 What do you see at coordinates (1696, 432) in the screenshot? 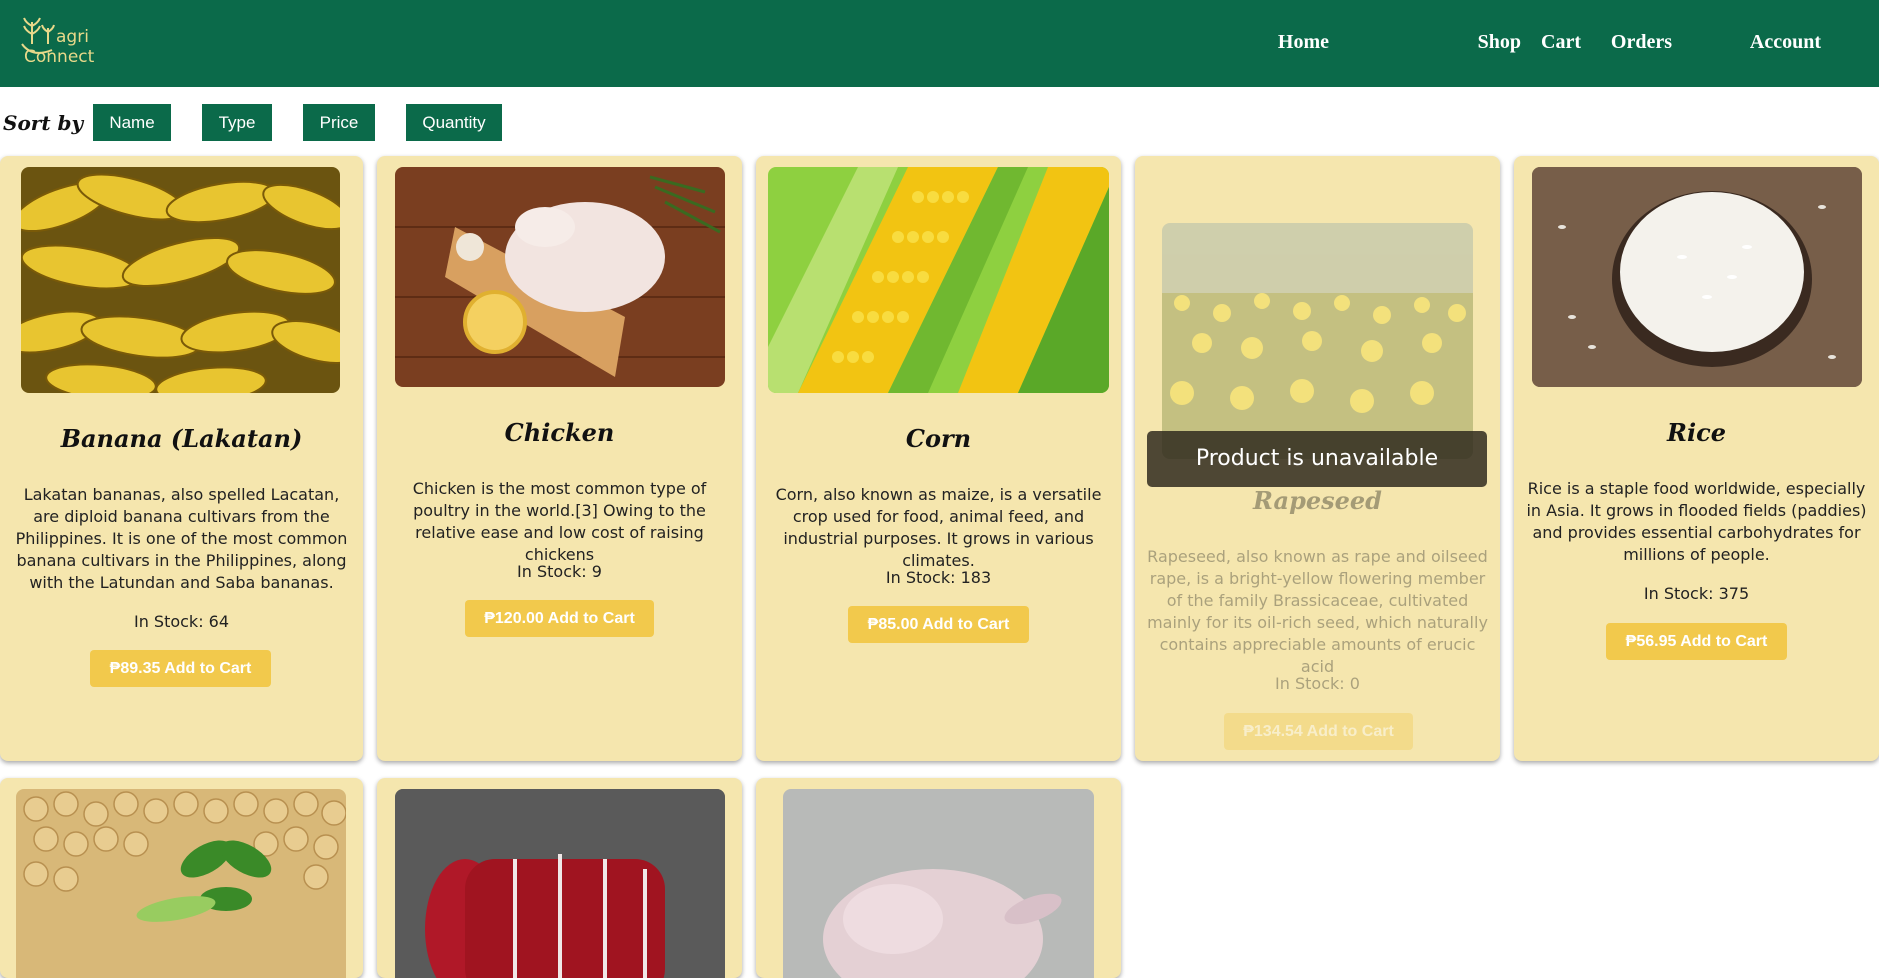
I see `product-name: Rice` at bounding box center [1696, 432].